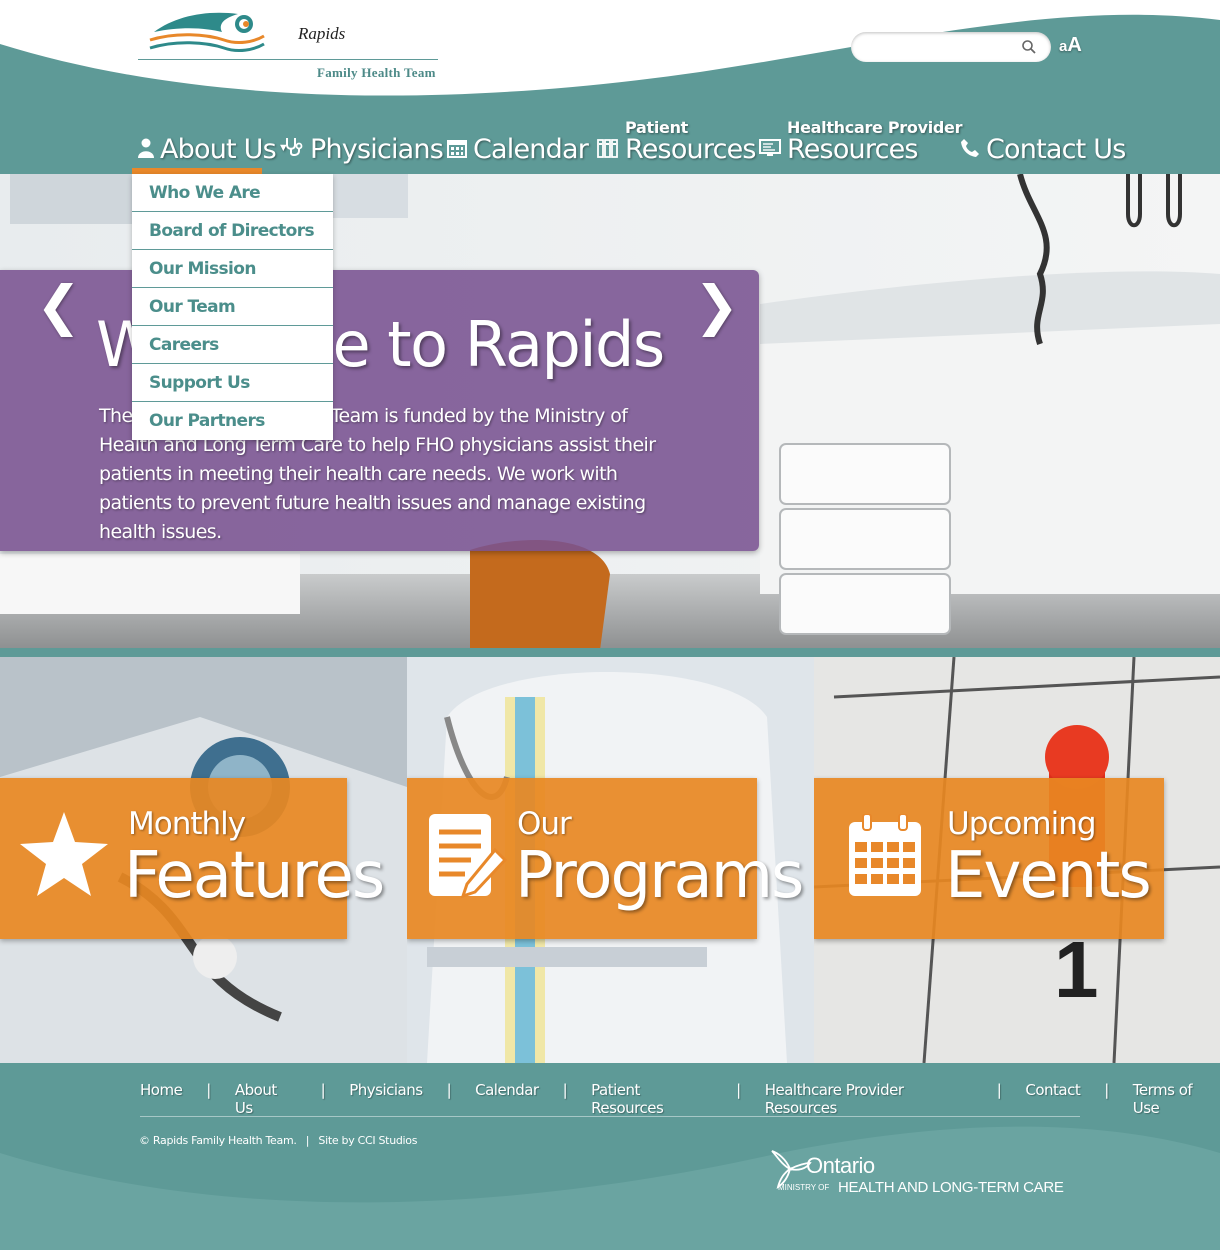 This screenshot has height=1250, width=1220. Describe the element at coordinates (377, 149) in the screenshot. I see `nav-label: Physicians` at that location.